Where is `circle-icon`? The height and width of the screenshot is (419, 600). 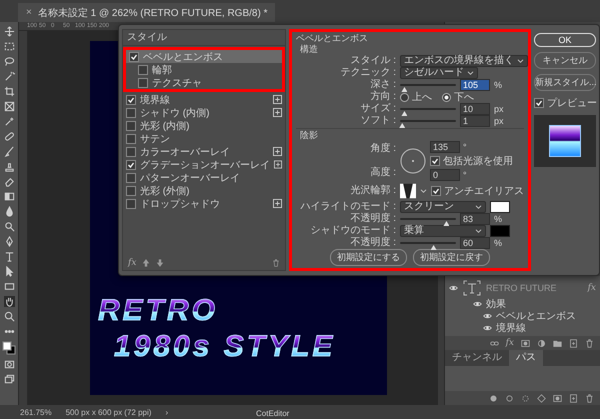
circle-icon is located at coordinates (509, 398).